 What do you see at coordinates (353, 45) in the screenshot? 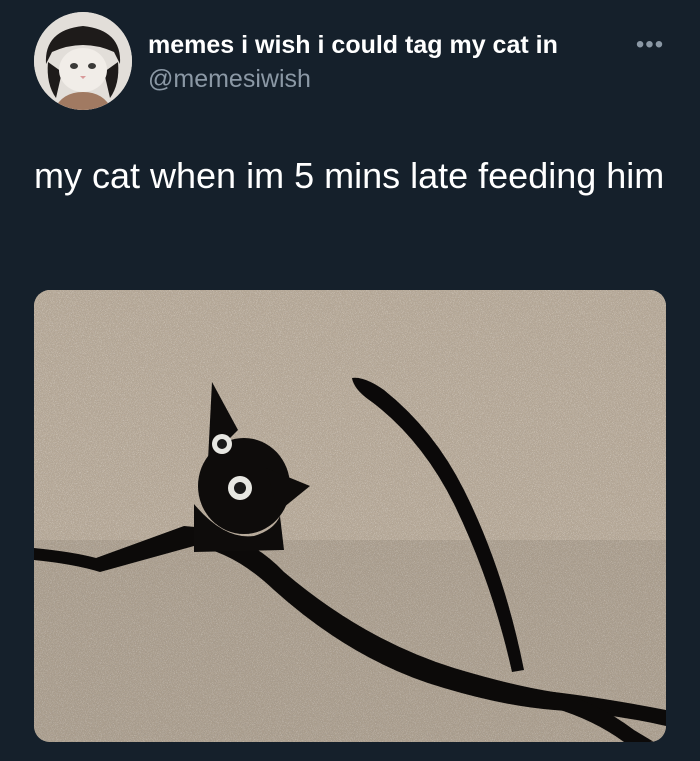
I see `display-name: memes i wish i could tag my cat in` at bounding box center [353, 45].